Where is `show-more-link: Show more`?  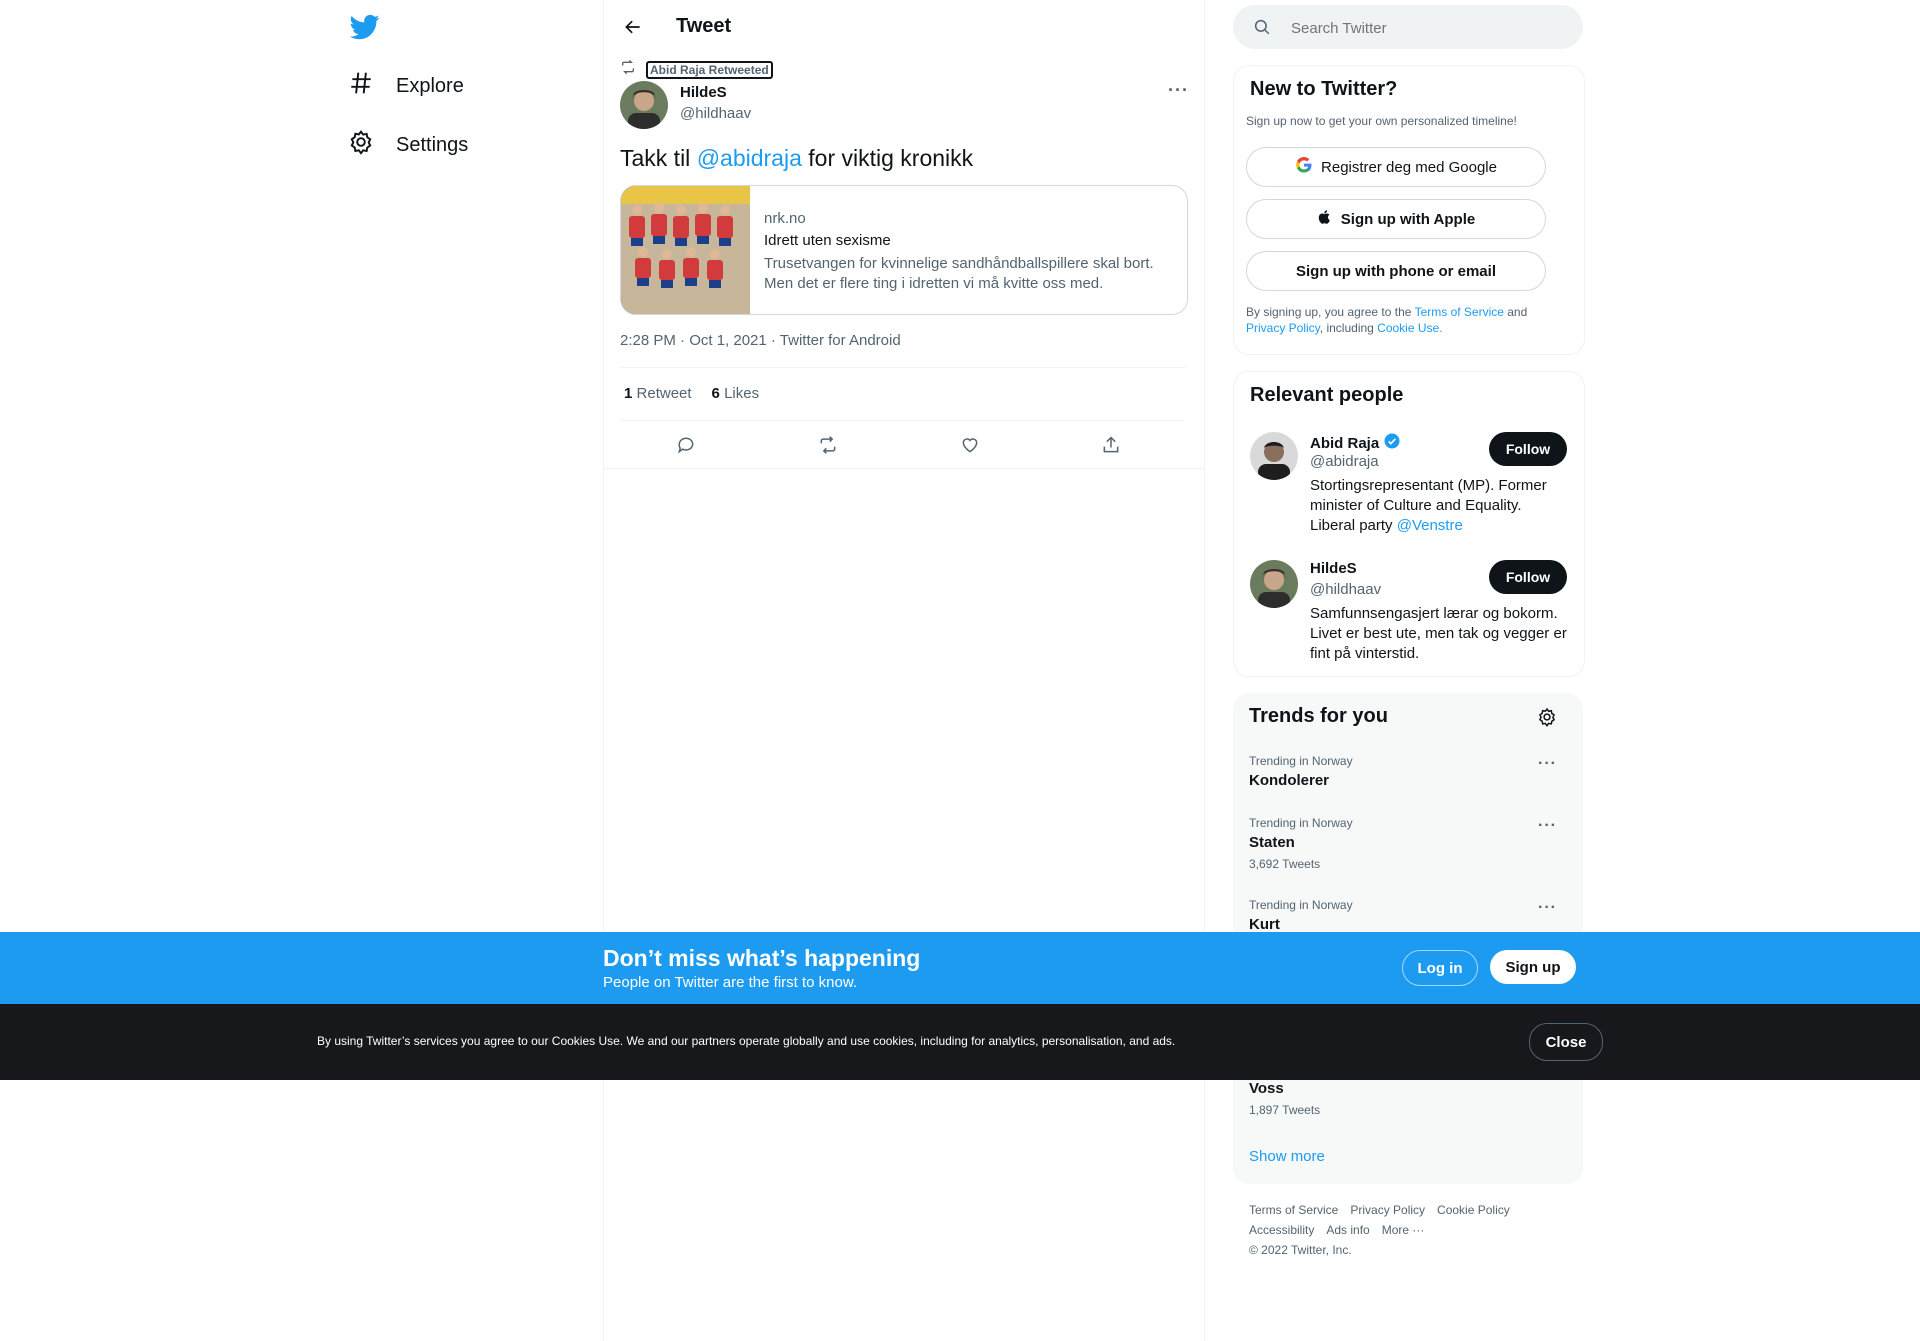
show-more-link: Show more is located at coordinates (1287, 1156).